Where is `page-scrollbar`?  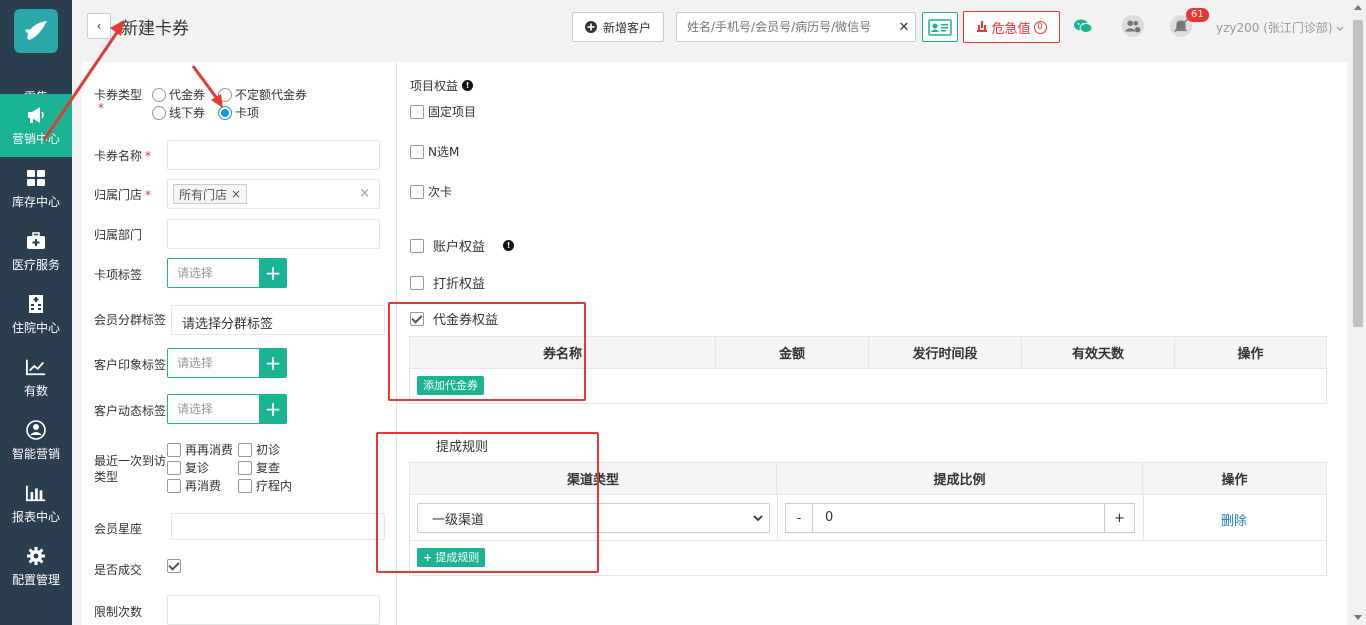
page-scrollbar is located at coordinates (1358, 312).